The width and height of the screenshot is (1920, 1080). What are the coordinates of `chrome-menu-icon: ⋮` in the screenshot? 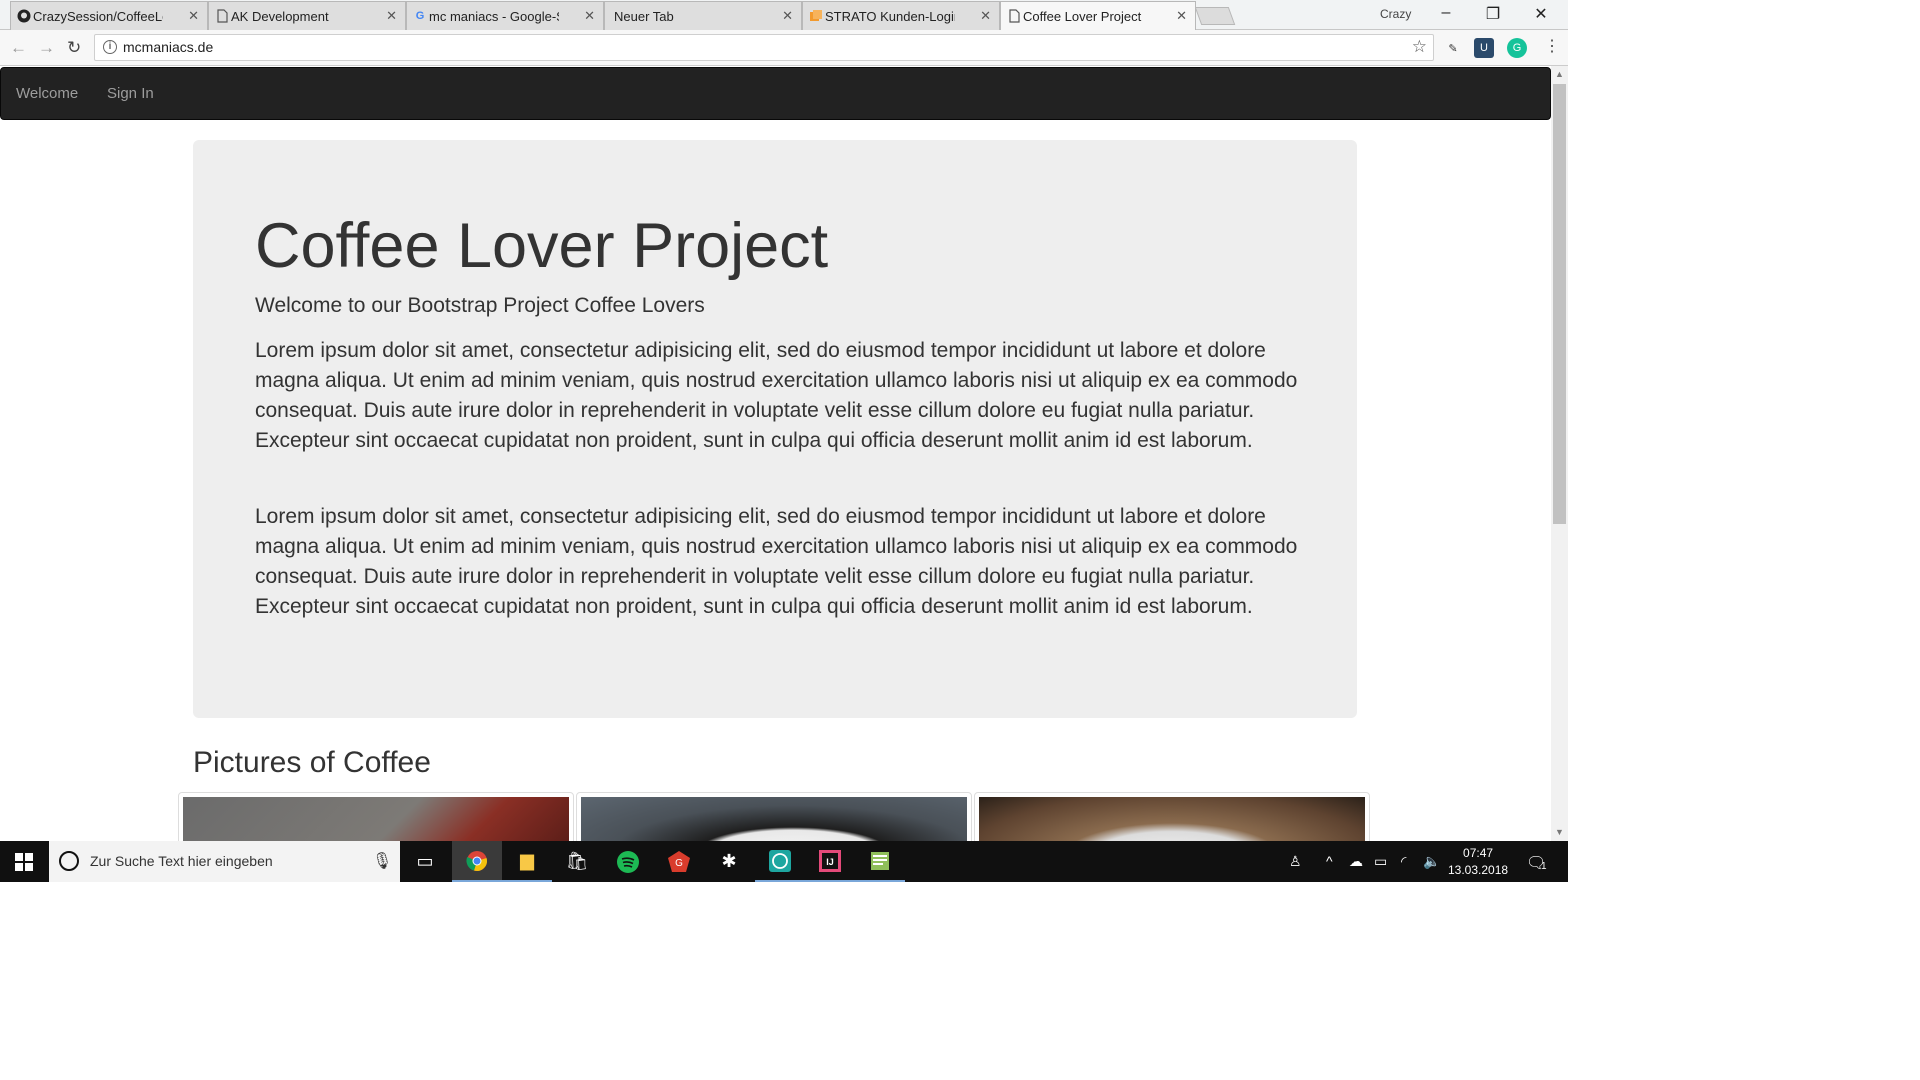 It's located at (1552, 46).